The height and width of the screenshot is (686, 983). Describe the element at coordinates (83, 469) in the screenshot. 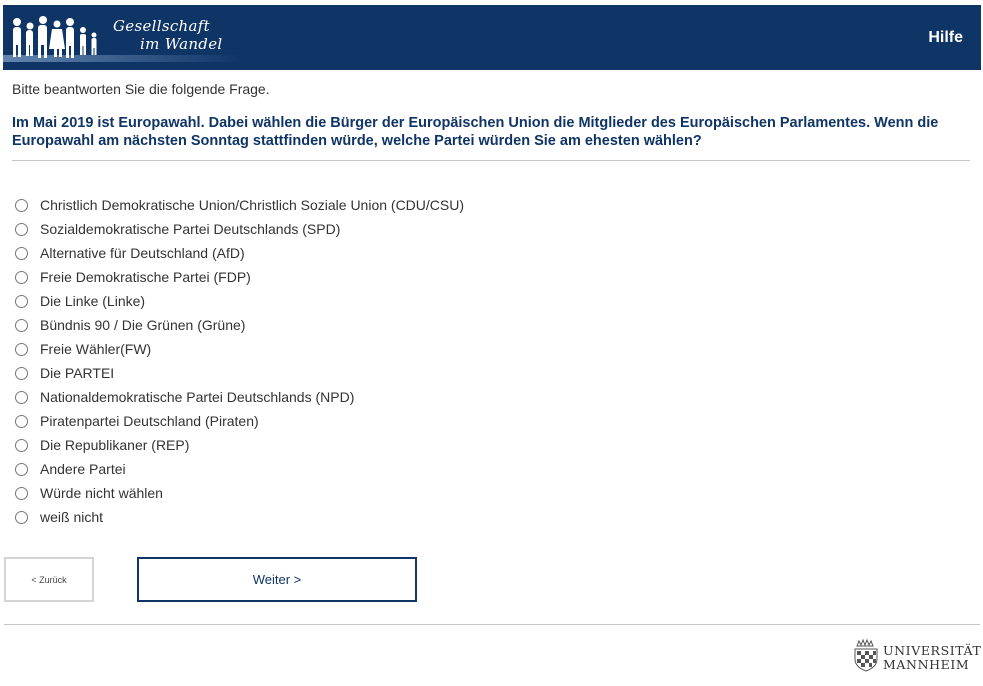

I see `option-label: Andere Partei` at that location.